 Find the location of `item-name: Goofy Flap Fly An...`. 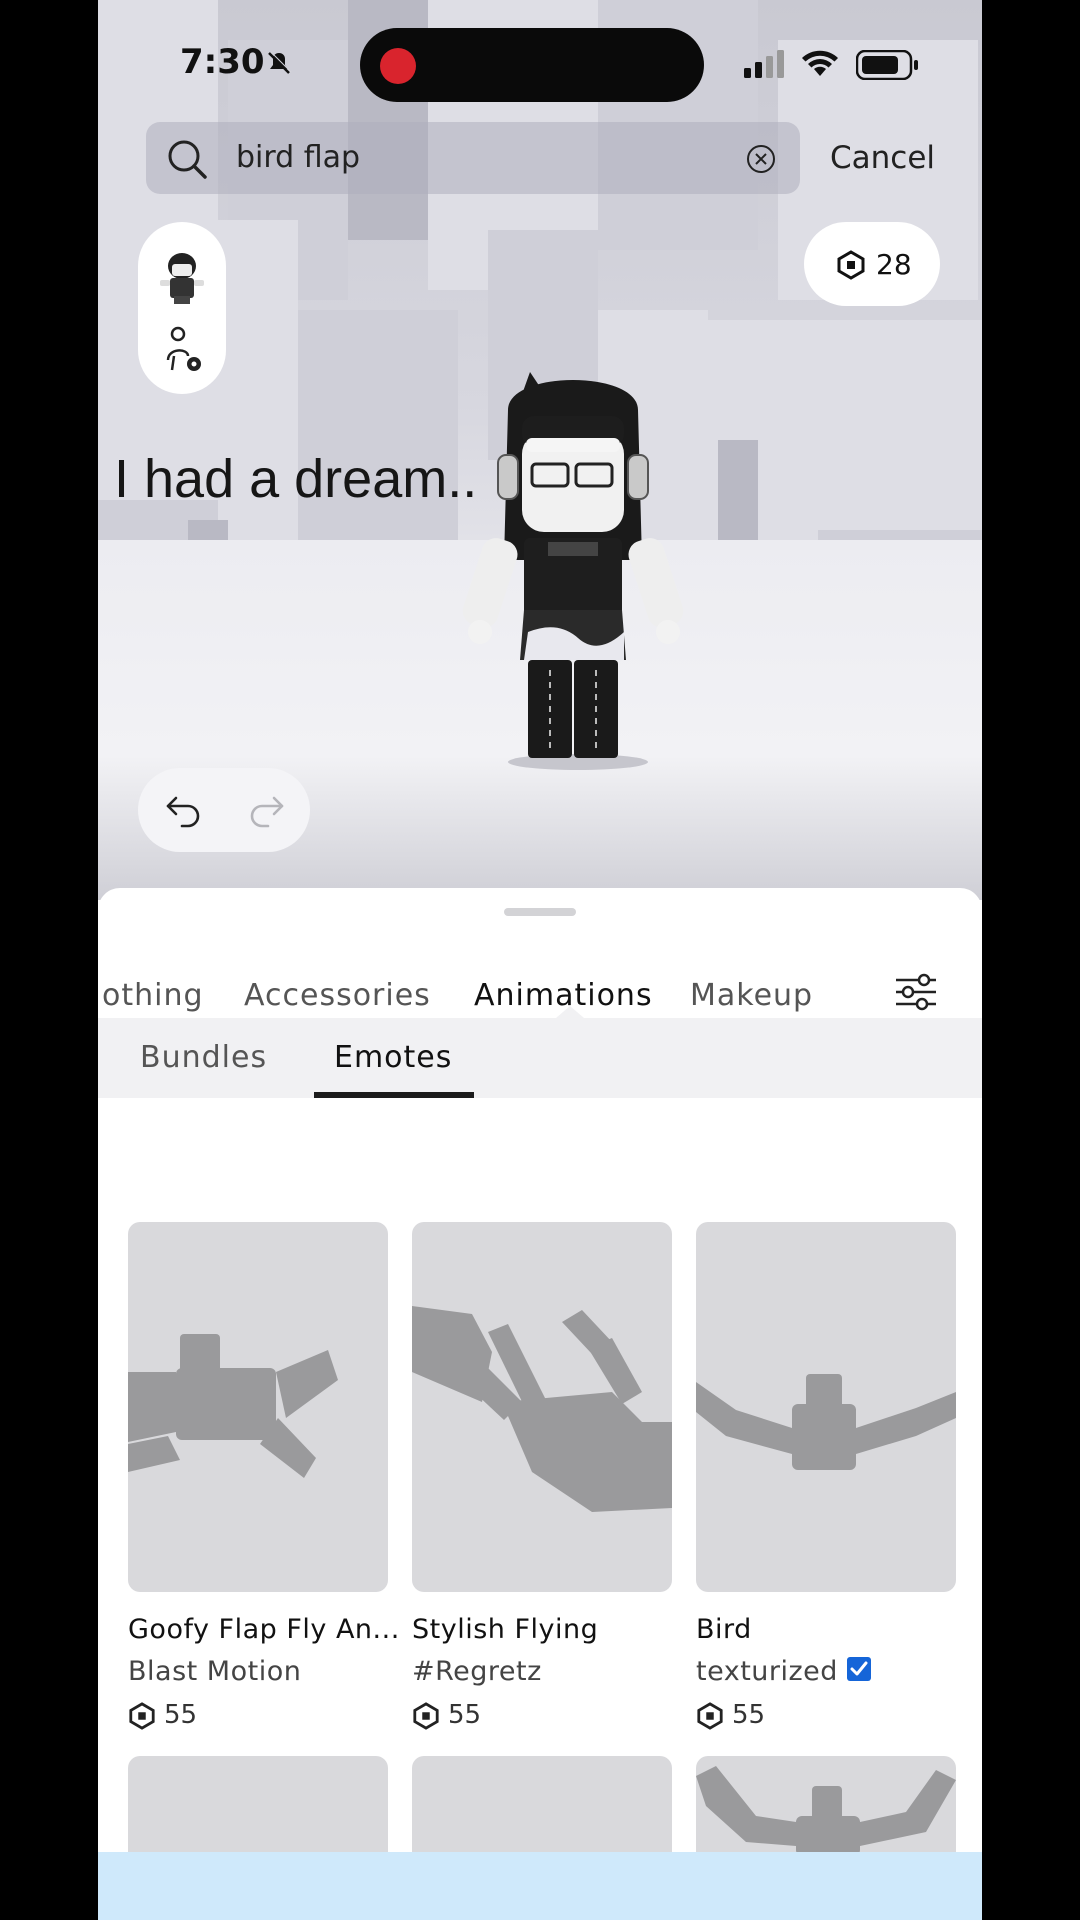

item-name: Goofy Flap Fly An... is located at coordinates (264, 1629).